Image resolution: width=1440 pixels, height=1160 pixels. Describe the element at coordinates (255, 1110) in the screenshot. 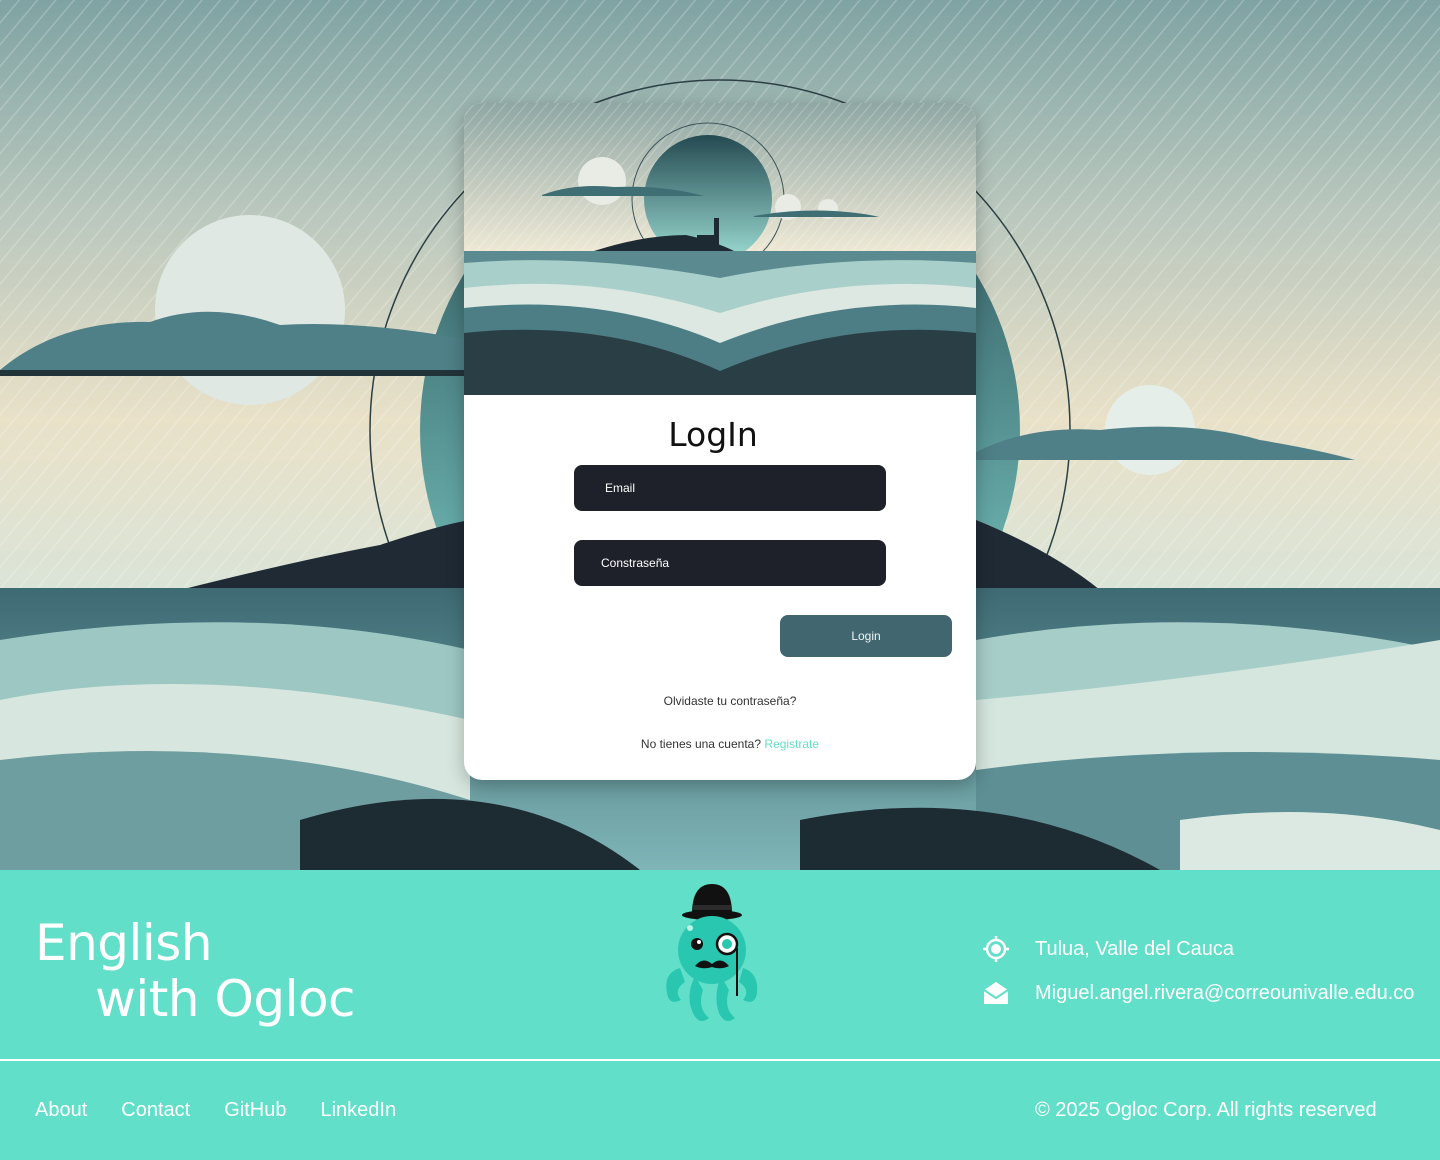

I see `nav-github-link: GitHub` at that location.